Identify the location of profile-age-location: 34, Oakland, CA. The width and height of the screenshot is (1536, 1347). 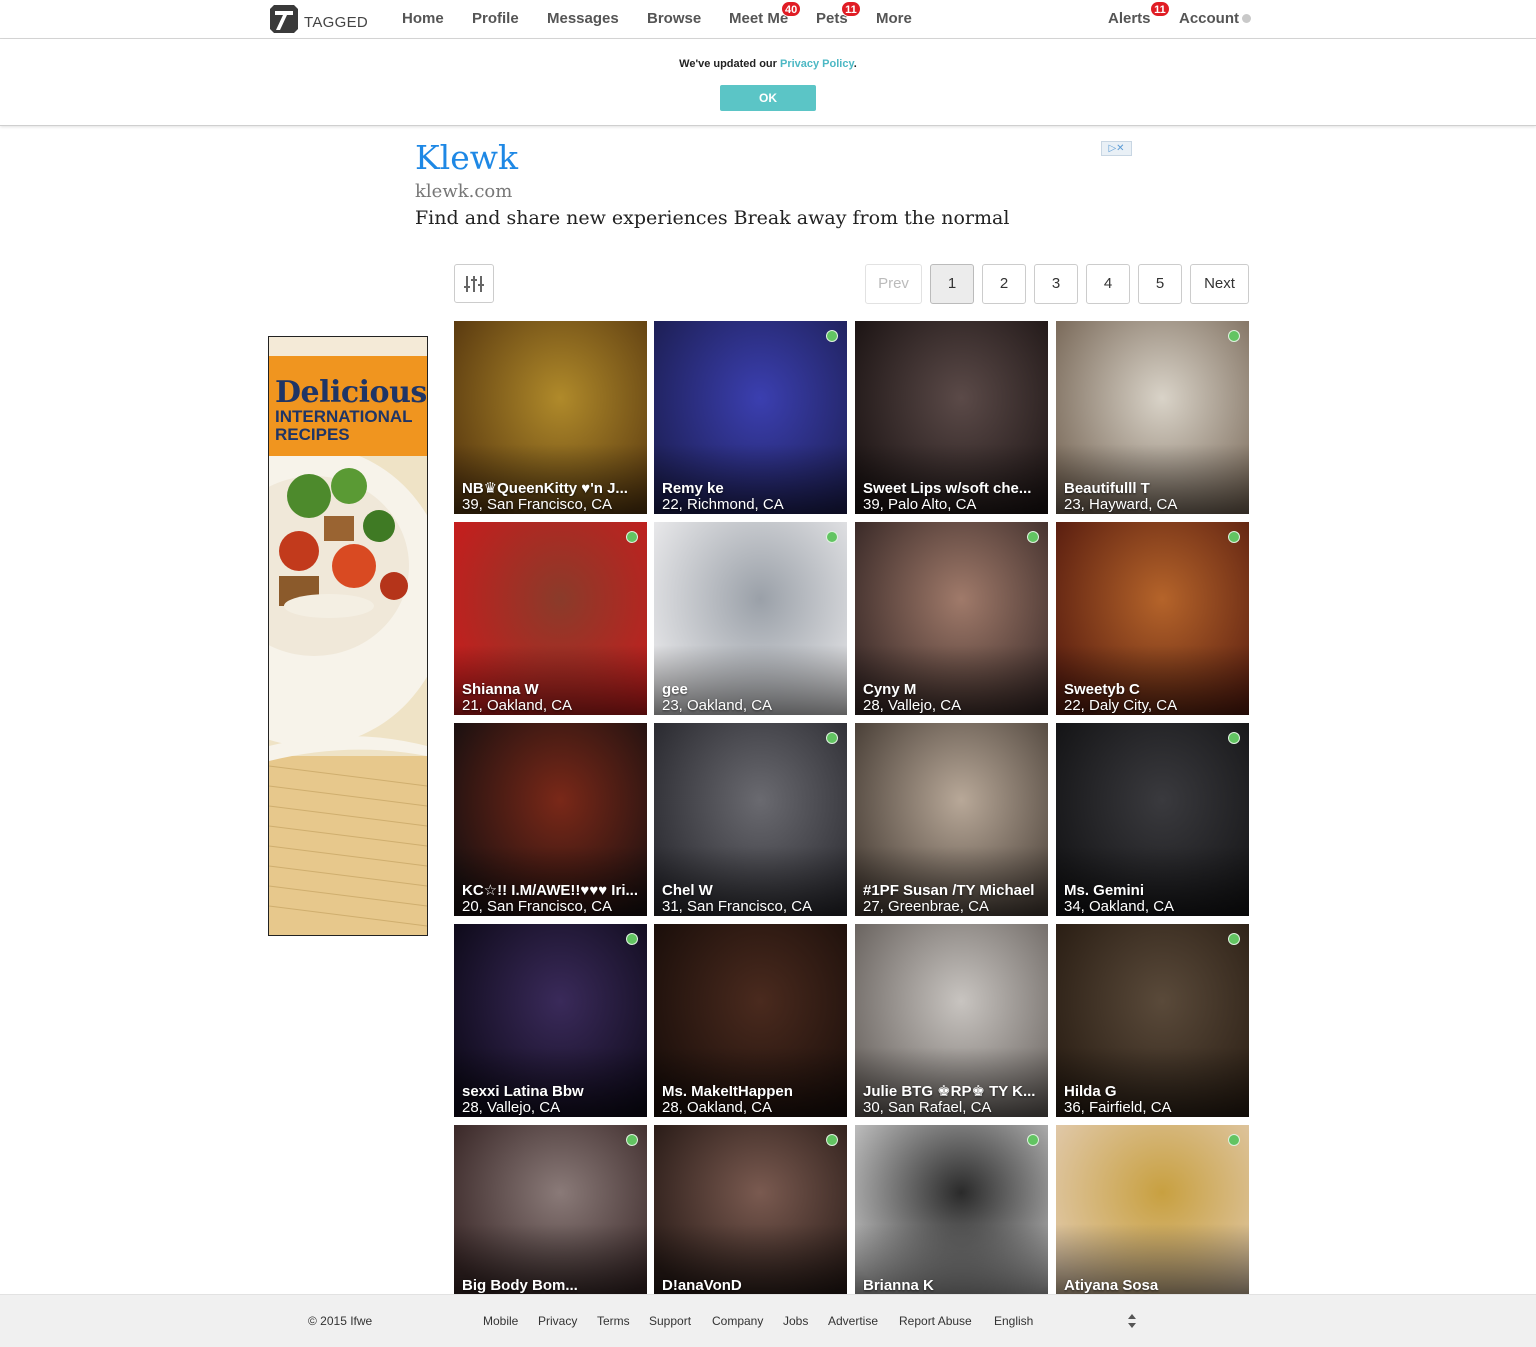
(1119, 906).